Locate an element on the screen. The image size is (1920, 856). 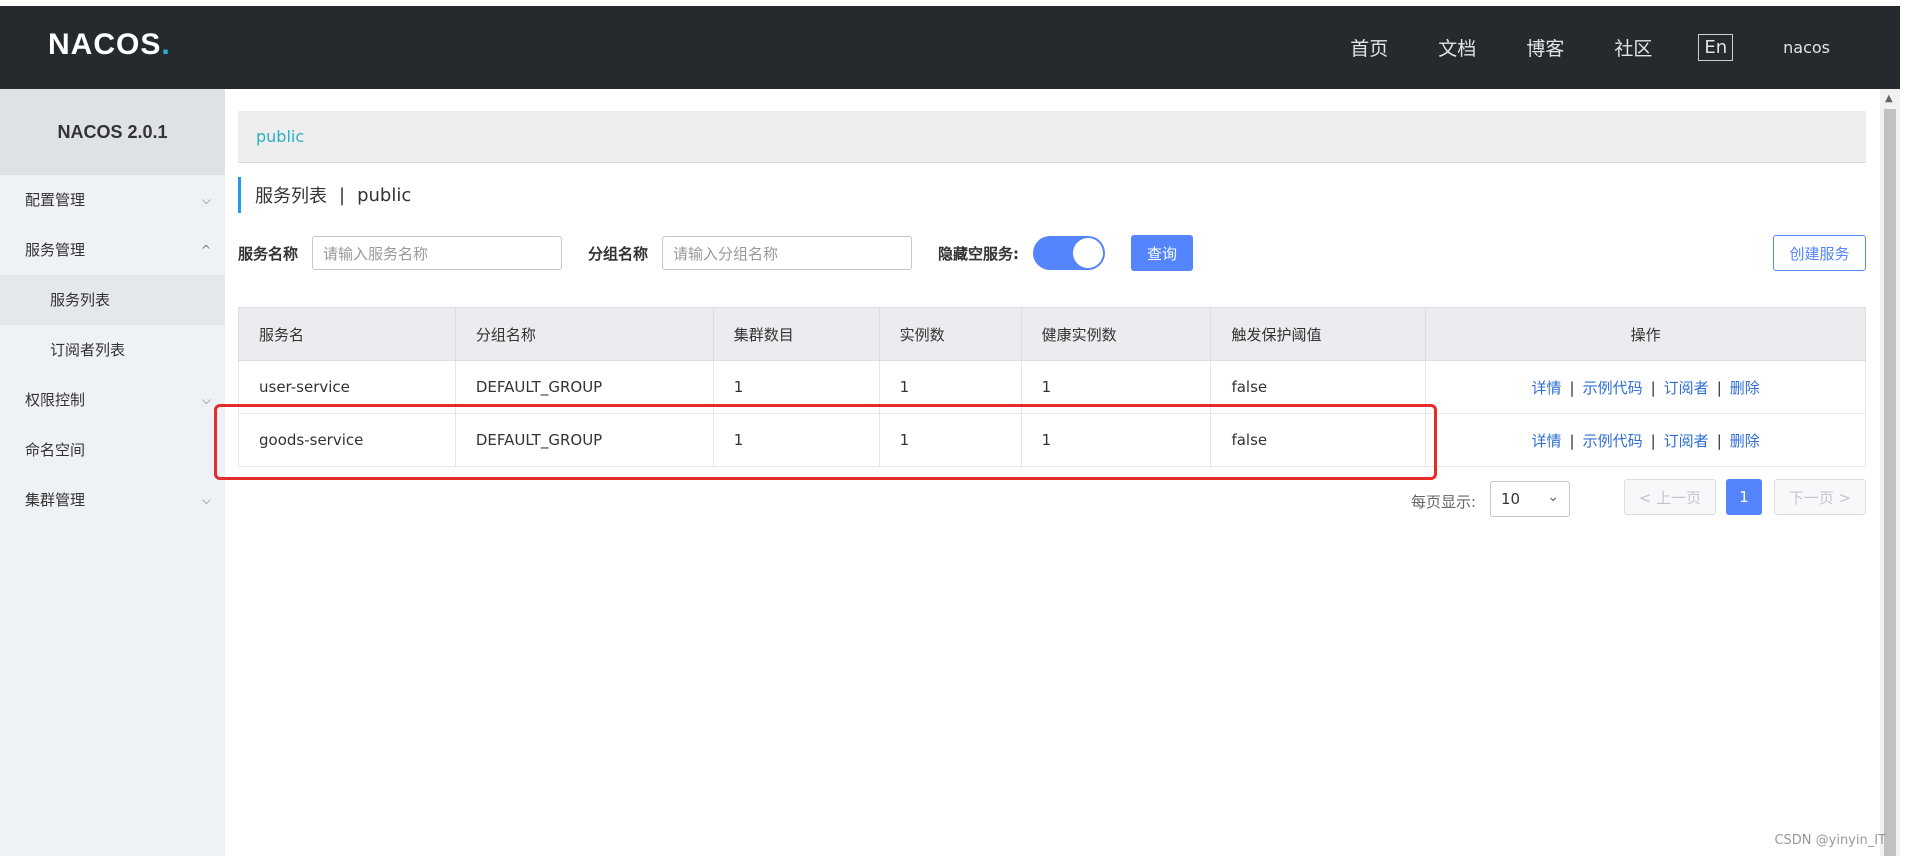
cell-service-name: user-service is located at coordinates (347, 387).